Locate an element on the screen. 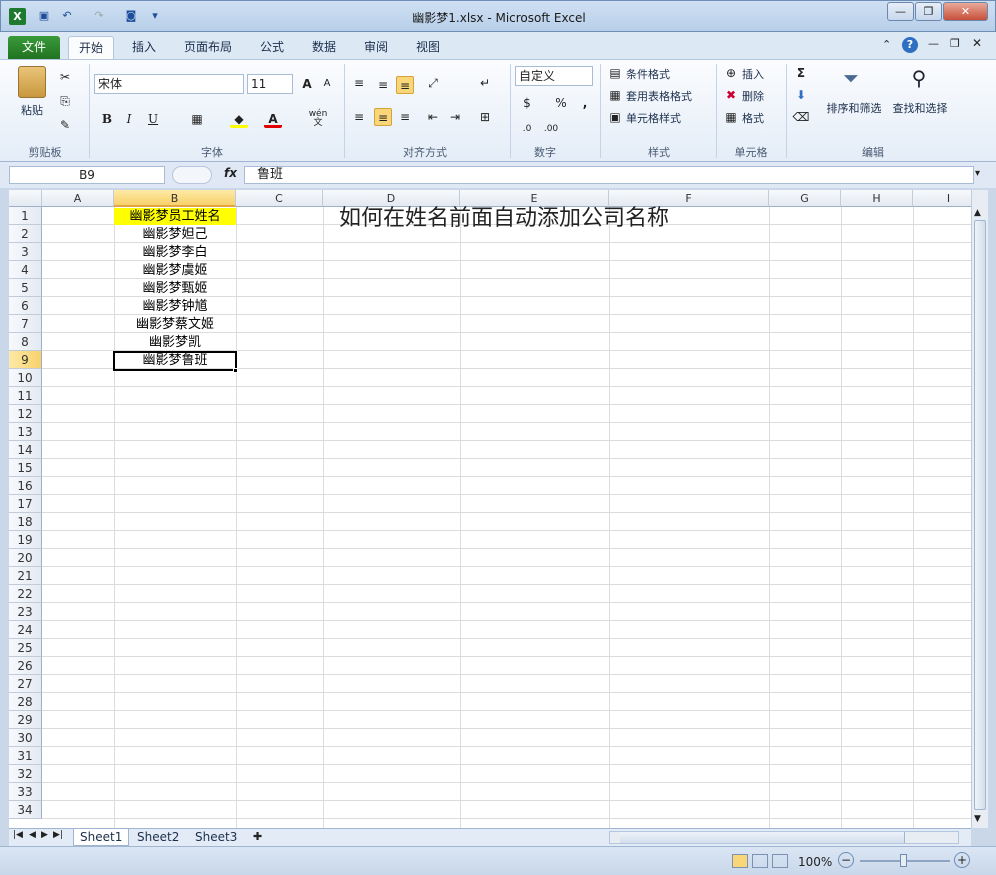 The image size is (996, 875). shrink-font-icon: A is located at coordinates (327, 84).